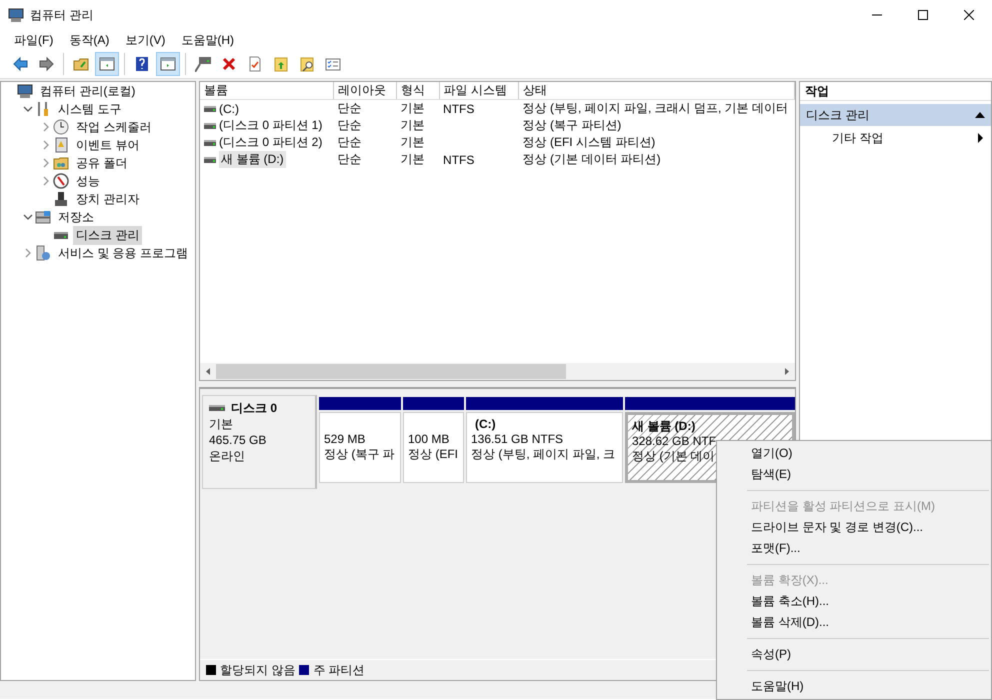 This screenshot has height=700, width=992. What do you see at coordinates (364, 91) in the screenshot?
I see `column-header: 레이아웃` at bounding box center [364, 91].